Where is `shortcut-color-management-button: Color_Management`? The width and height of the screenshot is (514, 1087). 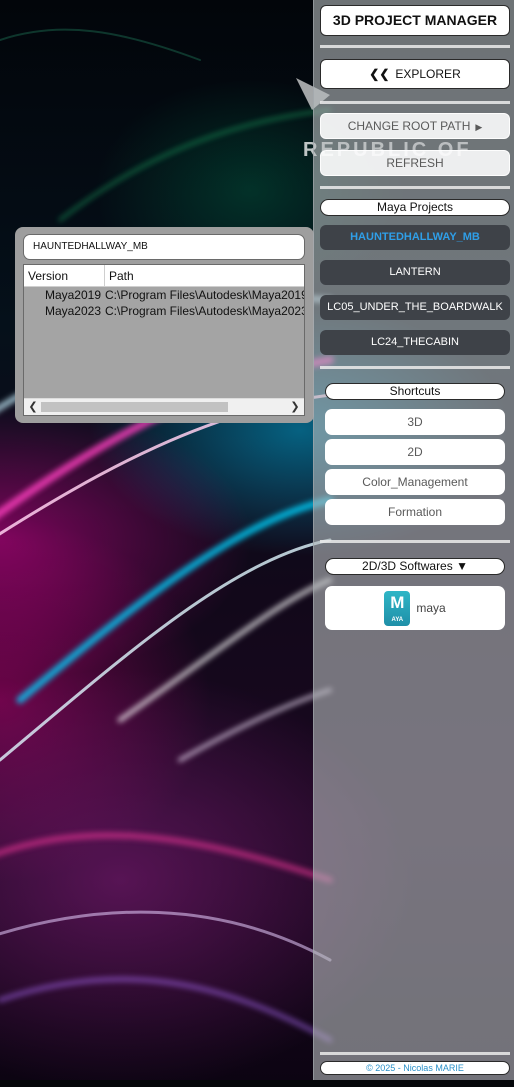
shortcut-color-management-button: Color_Management is located at coordinates (415, 482).